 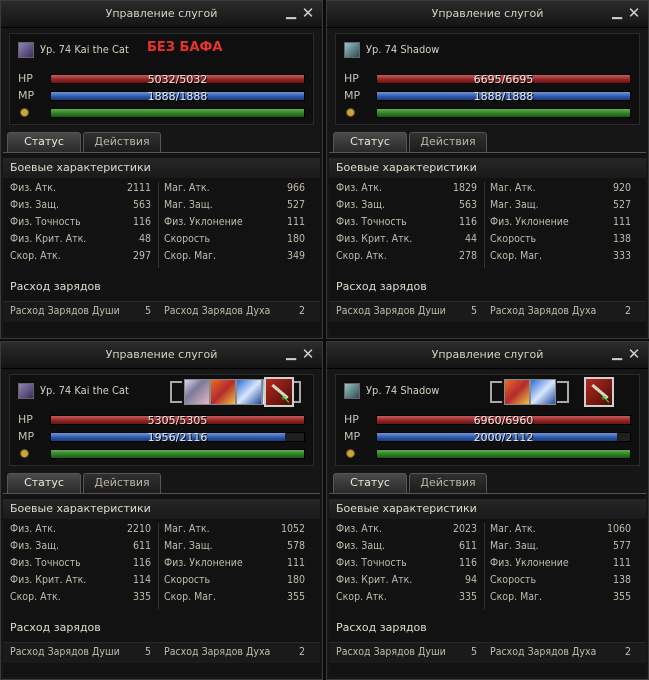 I want to click on mp-row: MP 2000/2112, so click(x=487, y=437).